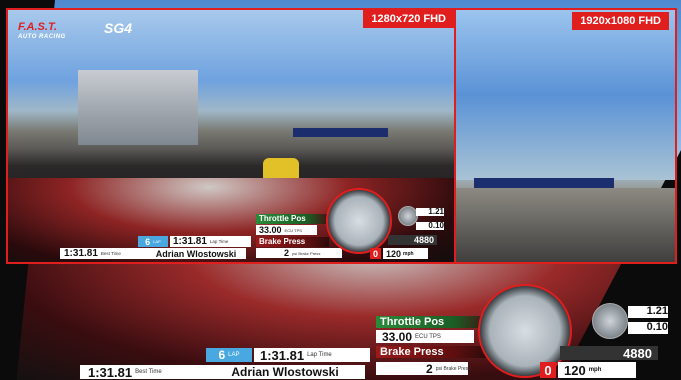 Image resolution: width=681 pixels, height=380 pixels. What do you see at coordinates (144, 372) in the screenshot?
I see `best-time-box-large: 1:31.81 Best Time` at bounding box center [144, 372].